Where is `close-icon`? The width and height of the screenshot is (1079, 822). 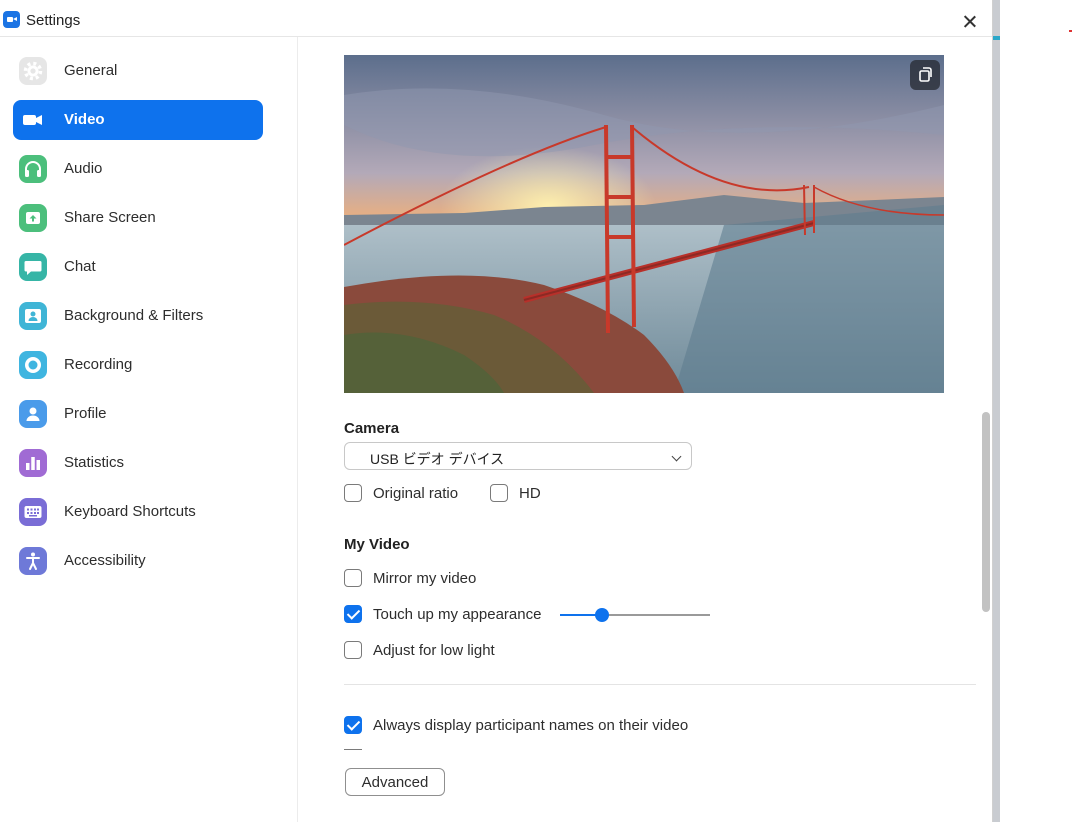 close-icon is located at coordinates (970, 21).